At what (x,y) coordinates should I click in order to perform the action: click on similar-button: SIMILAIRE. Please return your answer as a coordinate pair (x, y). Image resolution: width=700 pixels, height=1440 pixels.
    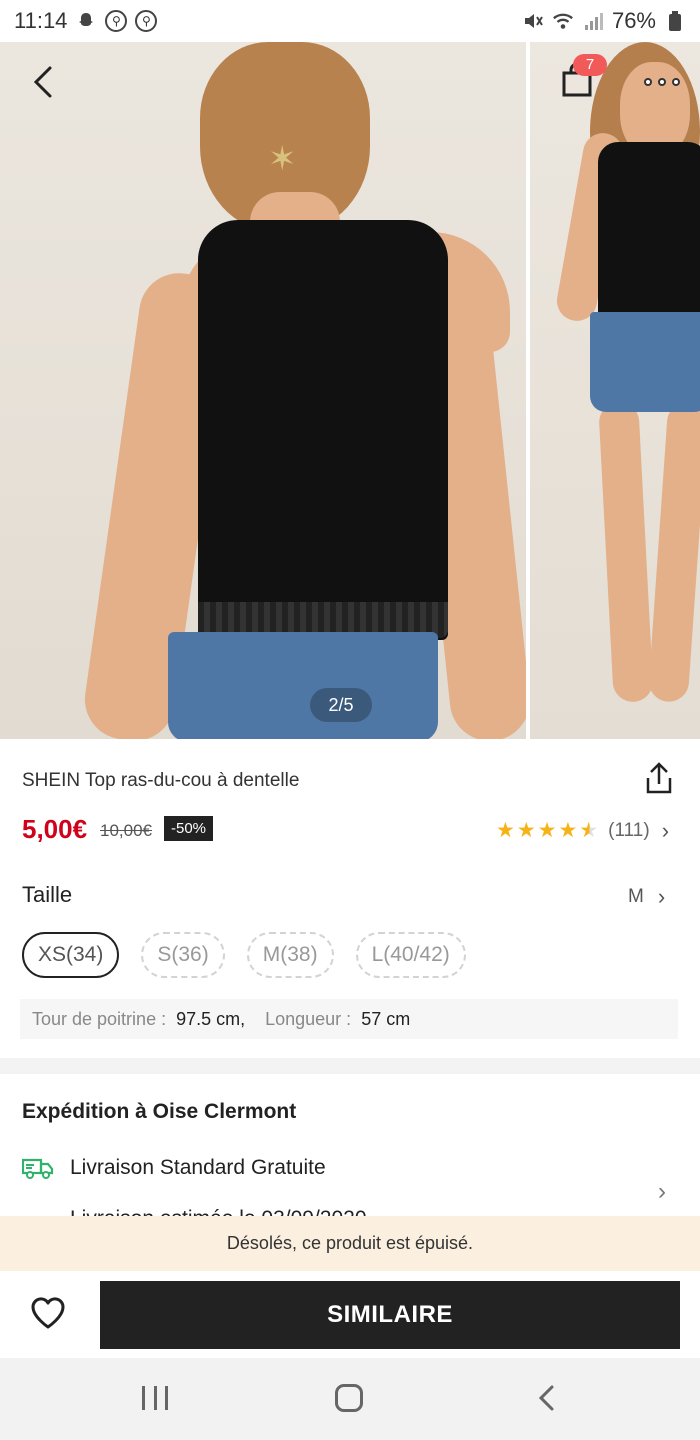
    Looking at the image, I should click on (390, 1315).